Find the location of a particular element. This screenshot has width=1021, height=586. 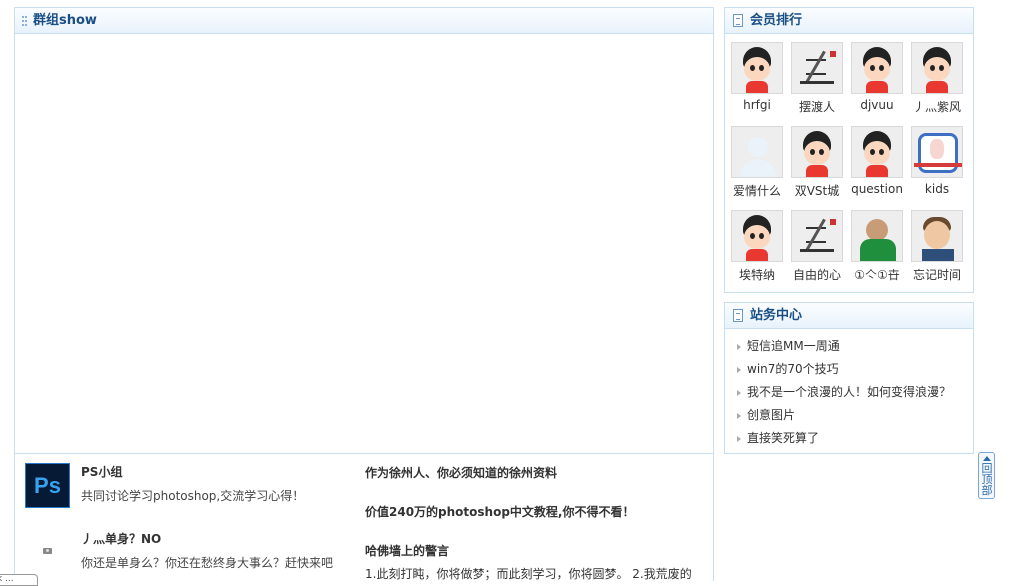

back-to-top-button: 回顶部 is located at coordinates (986, 475).